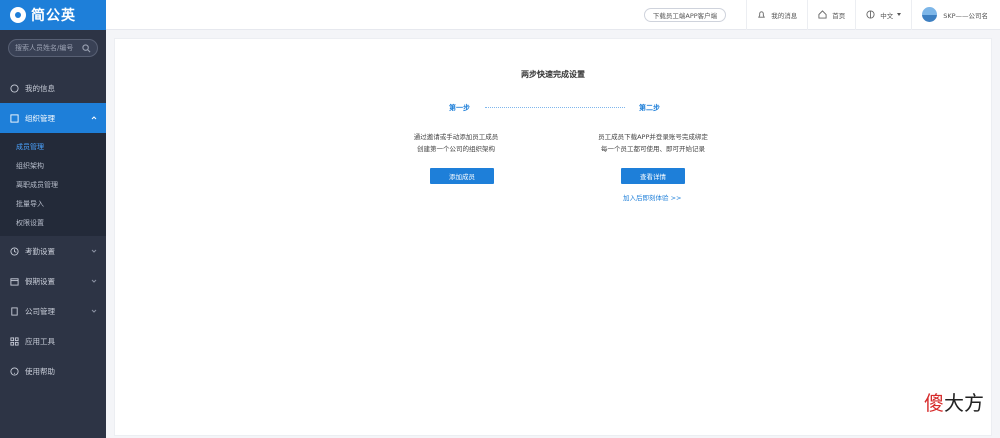 This screenshot has width=1000, height=438. What do you see at coordinates (762, 14) in the screenshot?
I see `bell-icon` at bounding box center [762, 14].